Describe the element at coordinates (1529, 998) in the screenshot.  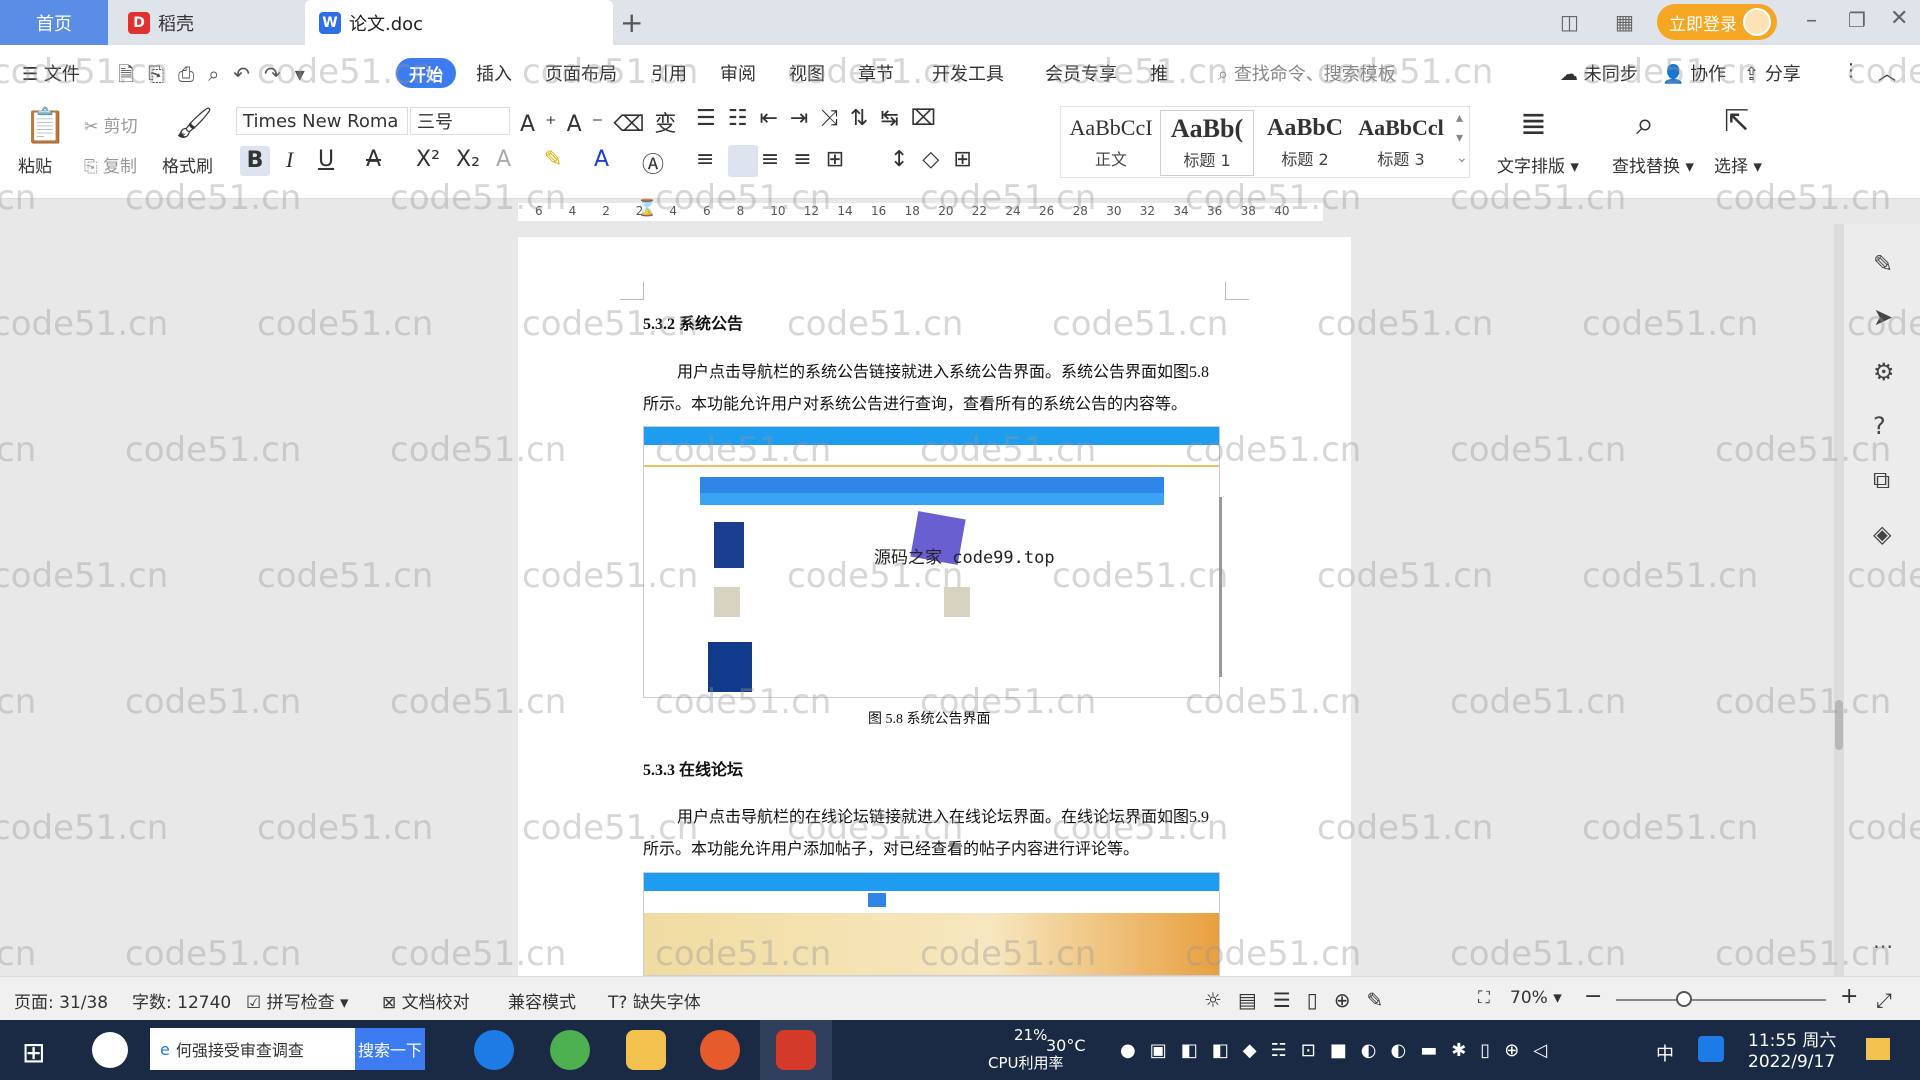
I see `zoom-value: 70%` at that location.